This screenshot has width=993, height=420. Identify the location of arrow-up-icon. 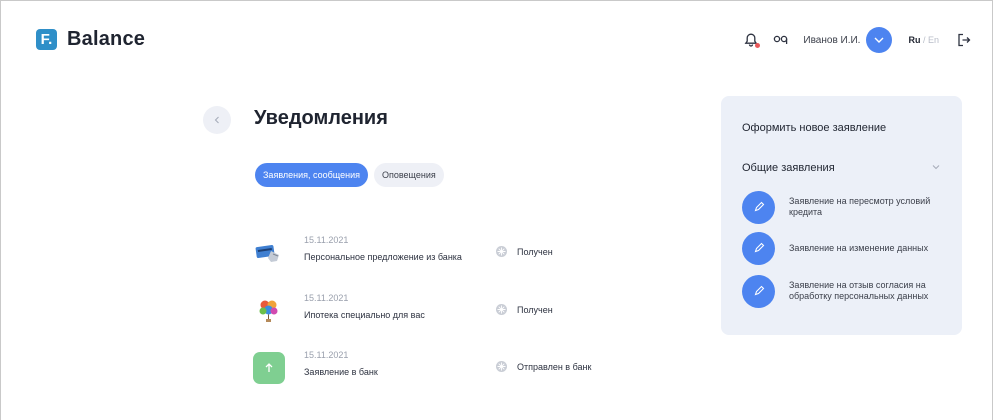
(269, 368).